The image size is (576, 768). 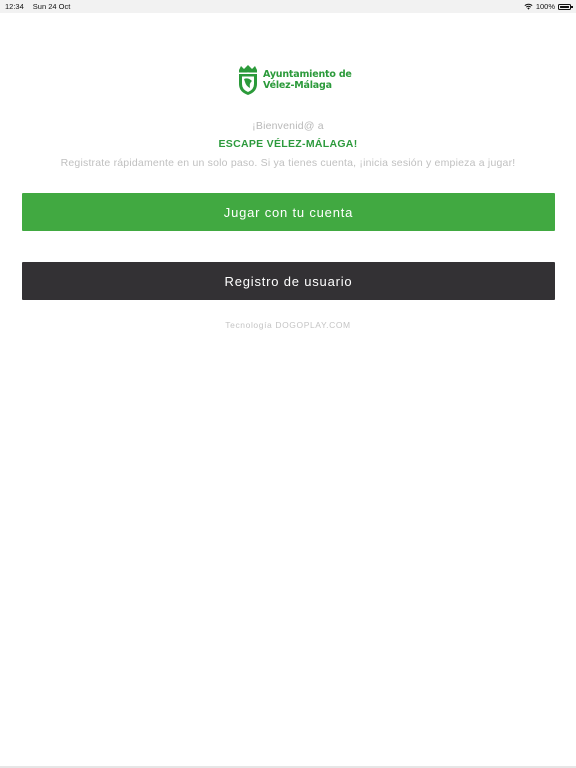 I want to click on battery-percentage: 100%, so click(x=545, y=6).